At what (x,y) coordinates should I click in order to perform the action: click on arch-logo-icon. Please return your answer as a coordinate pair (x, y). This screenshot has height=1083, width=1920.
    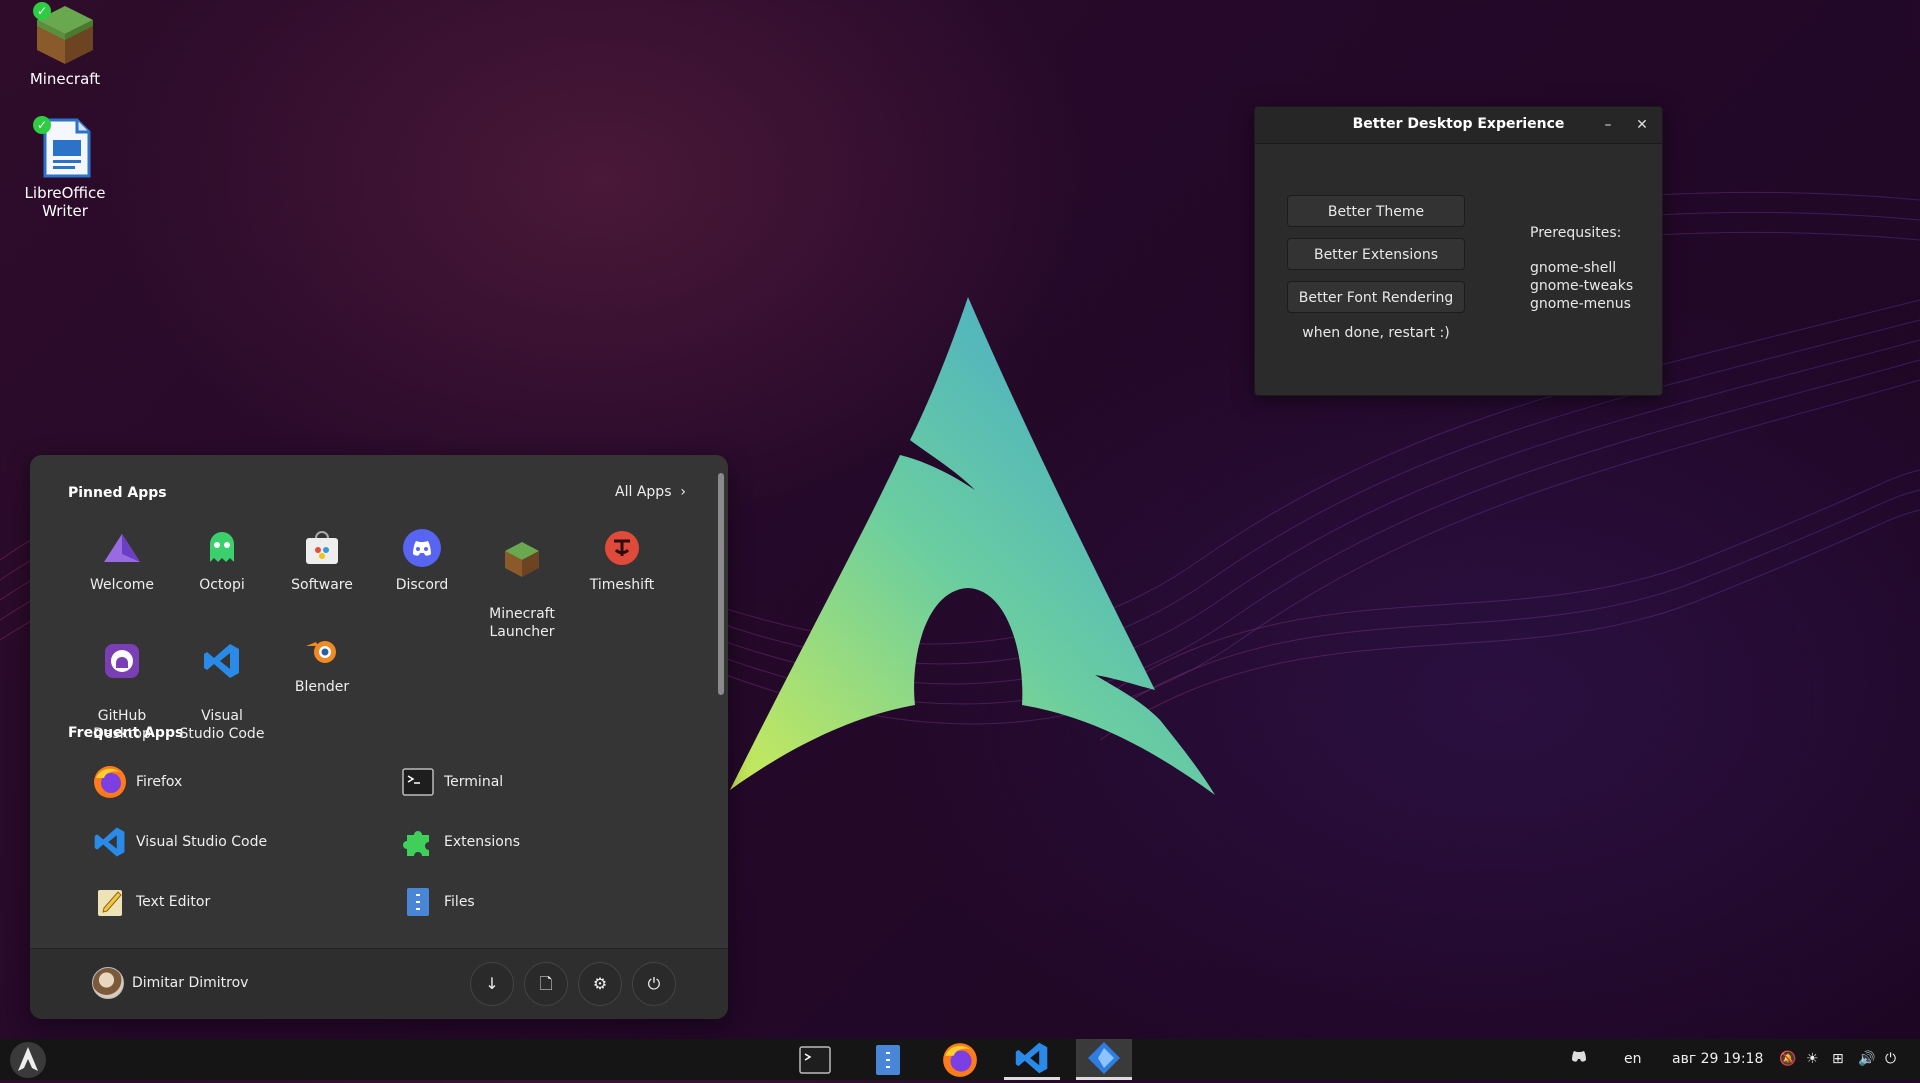
    Looking at the image, I should click on (28, 1060).